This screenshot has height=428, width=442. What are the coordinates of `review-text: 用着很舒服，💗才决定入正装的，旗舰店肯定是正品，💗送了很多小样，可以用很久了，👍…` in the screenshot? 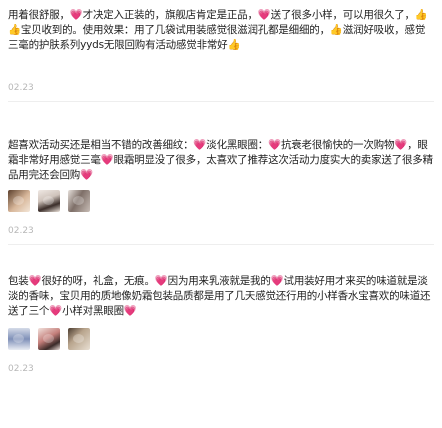 It's located at (218, 30).